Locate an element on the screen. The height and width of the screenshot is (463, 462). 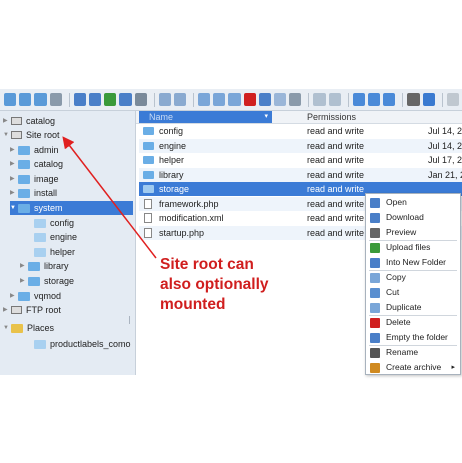
icons-view-icon is located at coordinates (358, 99).